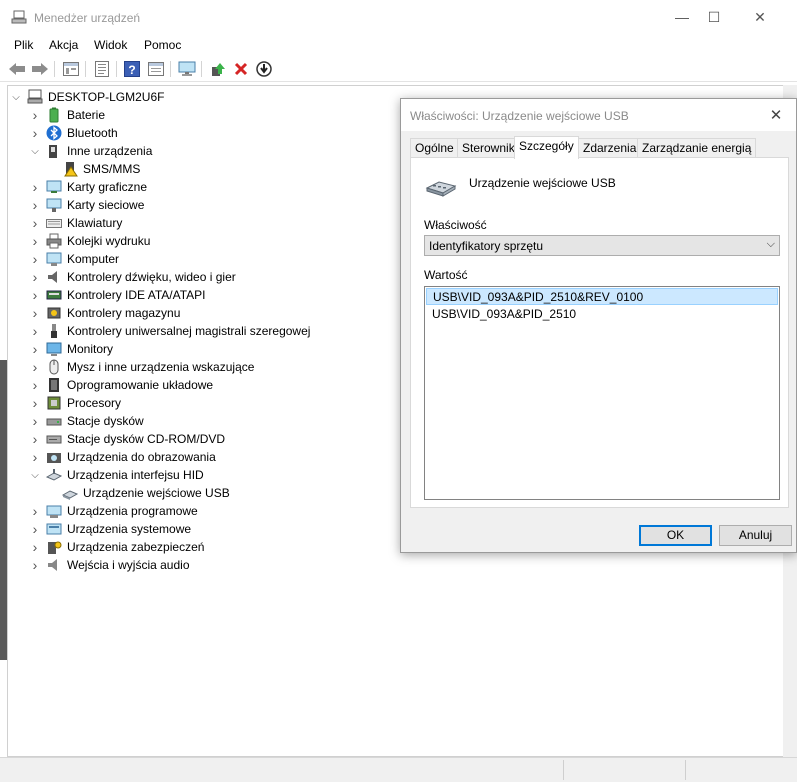 The width and height of the screenshot is (797, 782). Describe the element at coordinates (132, 511) in the screenshot. I see `tree-item-label: Urządzenia programowe` at that location.